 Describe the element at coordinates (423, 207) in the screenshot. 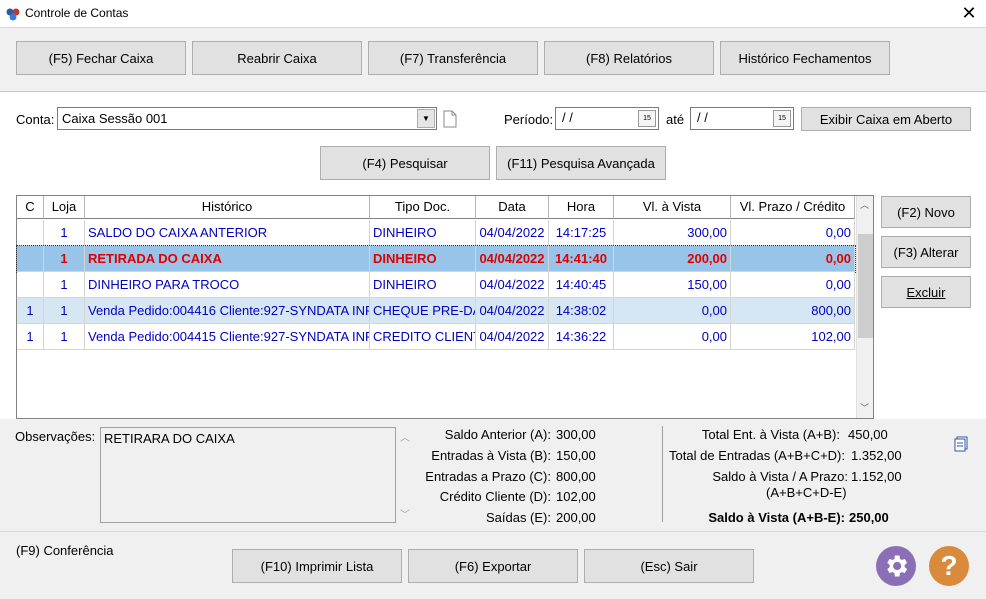

I see `column-header-tipo-doc: Tipo Doc.` at that location.